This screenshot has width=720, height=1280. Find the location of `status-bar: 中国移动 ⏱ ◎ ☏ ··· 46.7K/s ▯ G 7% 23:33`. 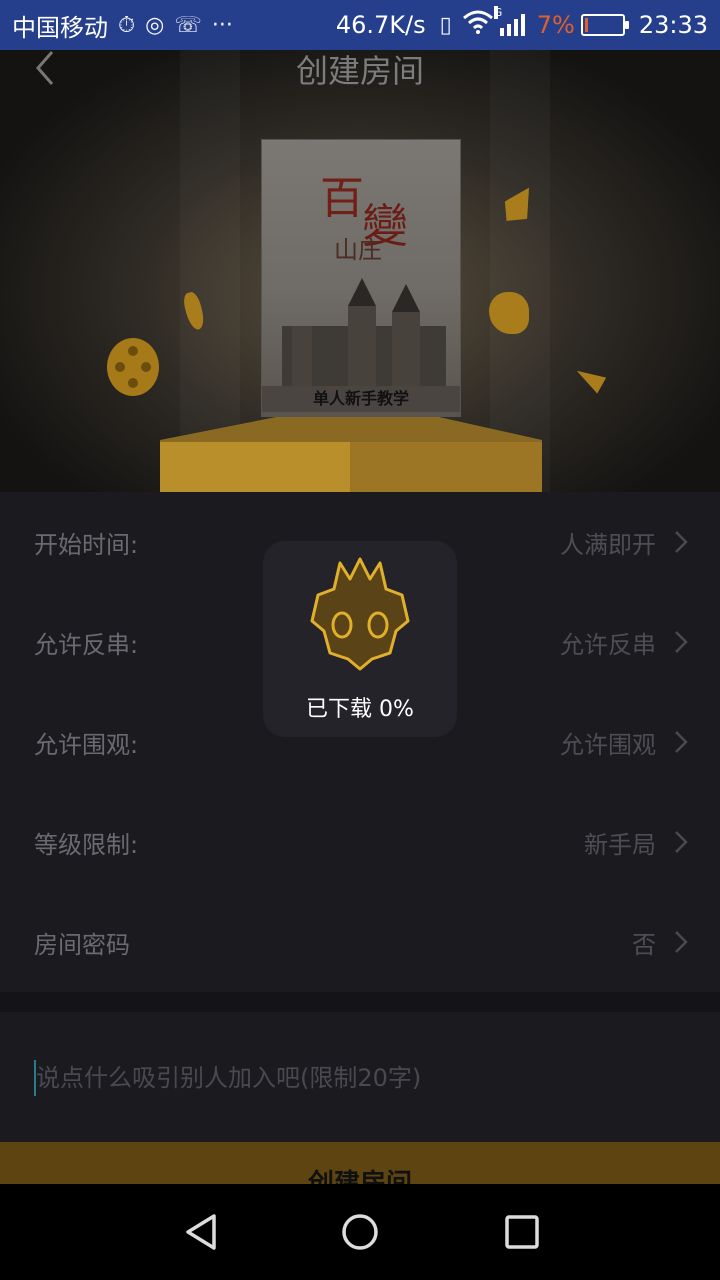

status-bar: 中国移动 ⏱ ◎ ☏ ··· 46.7K/s ▯ G 7% 23:33 is located at coordinates (360, 25).